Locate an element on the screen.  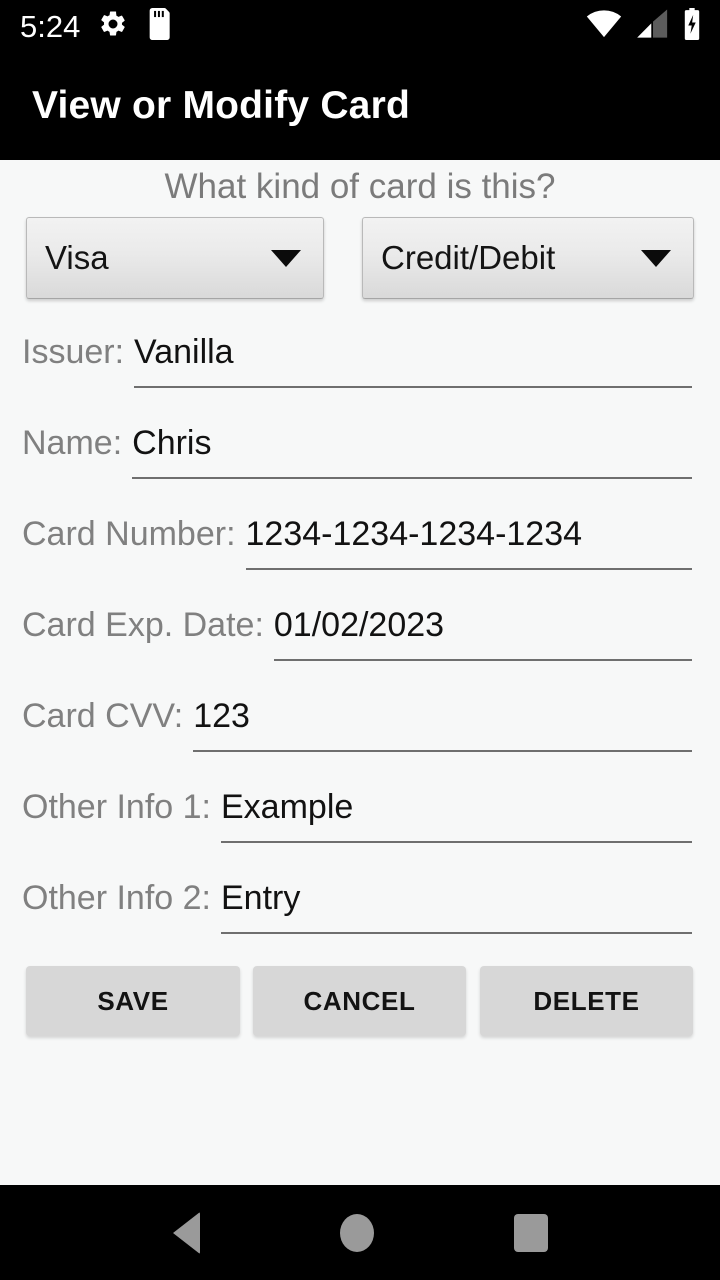
field-card-cvv-input: 123 is located at coordinates (442, 720).